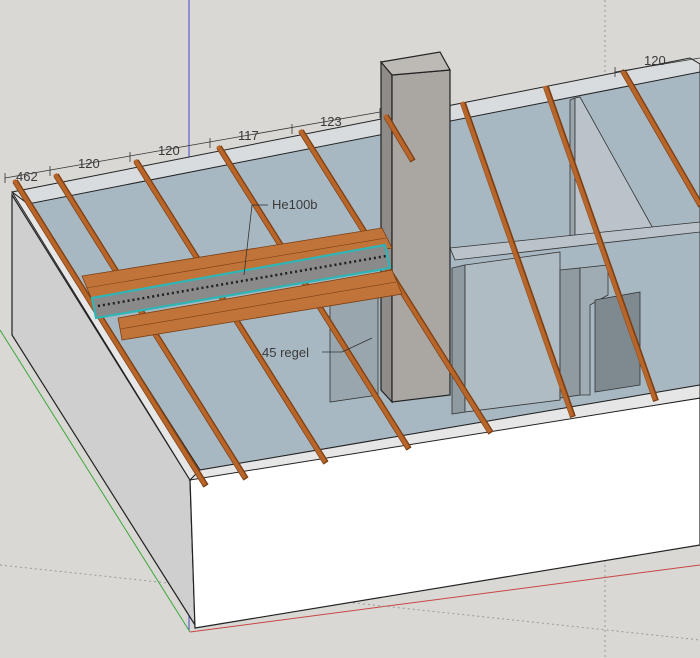 This screenshot has height=658, width=700. What do you see at coordinates (285, 352) in the screenshot?
I see `label-45-regel: 45 regel` at bounding box center [285, 352].